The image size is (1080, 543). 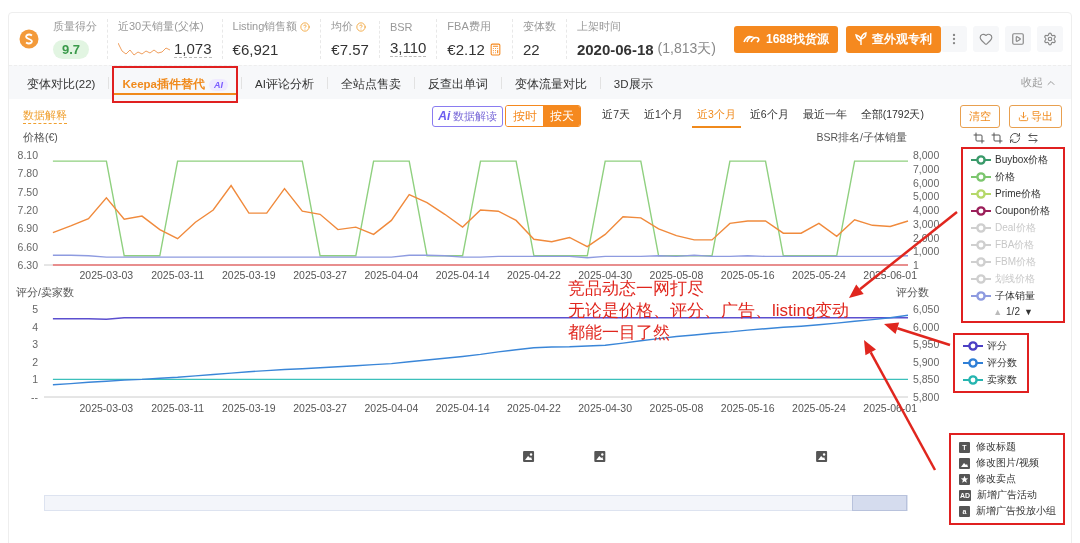 I want to click on metric-label: 变体数, so click(x=539, y=26).